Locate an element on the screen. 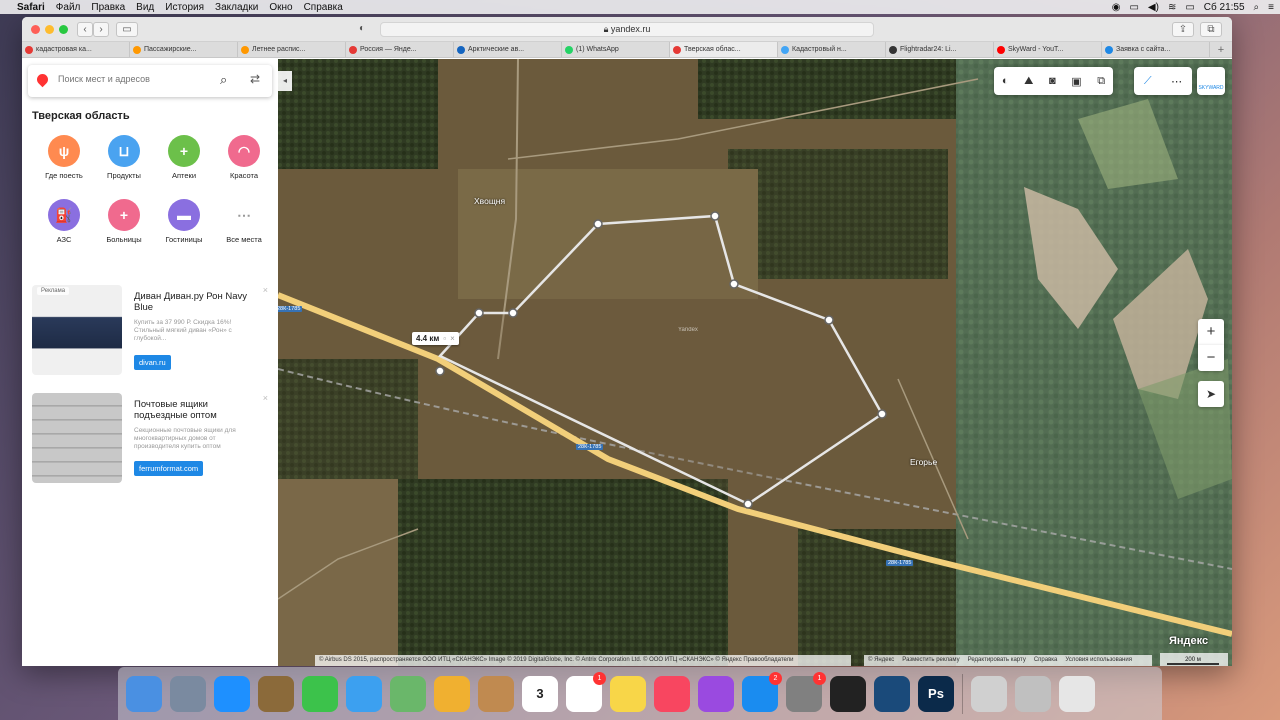 This screenshot has width=1280, height=720. fork-knife-icon: ψ is located at coordinates (64, 151).